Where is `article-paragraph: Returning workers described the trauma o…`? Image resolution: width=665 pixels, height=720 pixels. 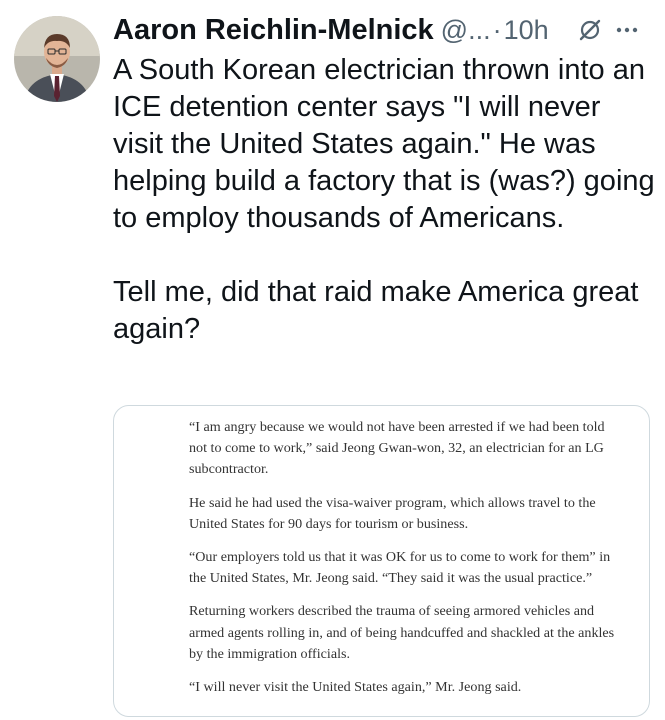
article-paragraph: Returning workers described the trauma o… is located at coordinates (402, 632).